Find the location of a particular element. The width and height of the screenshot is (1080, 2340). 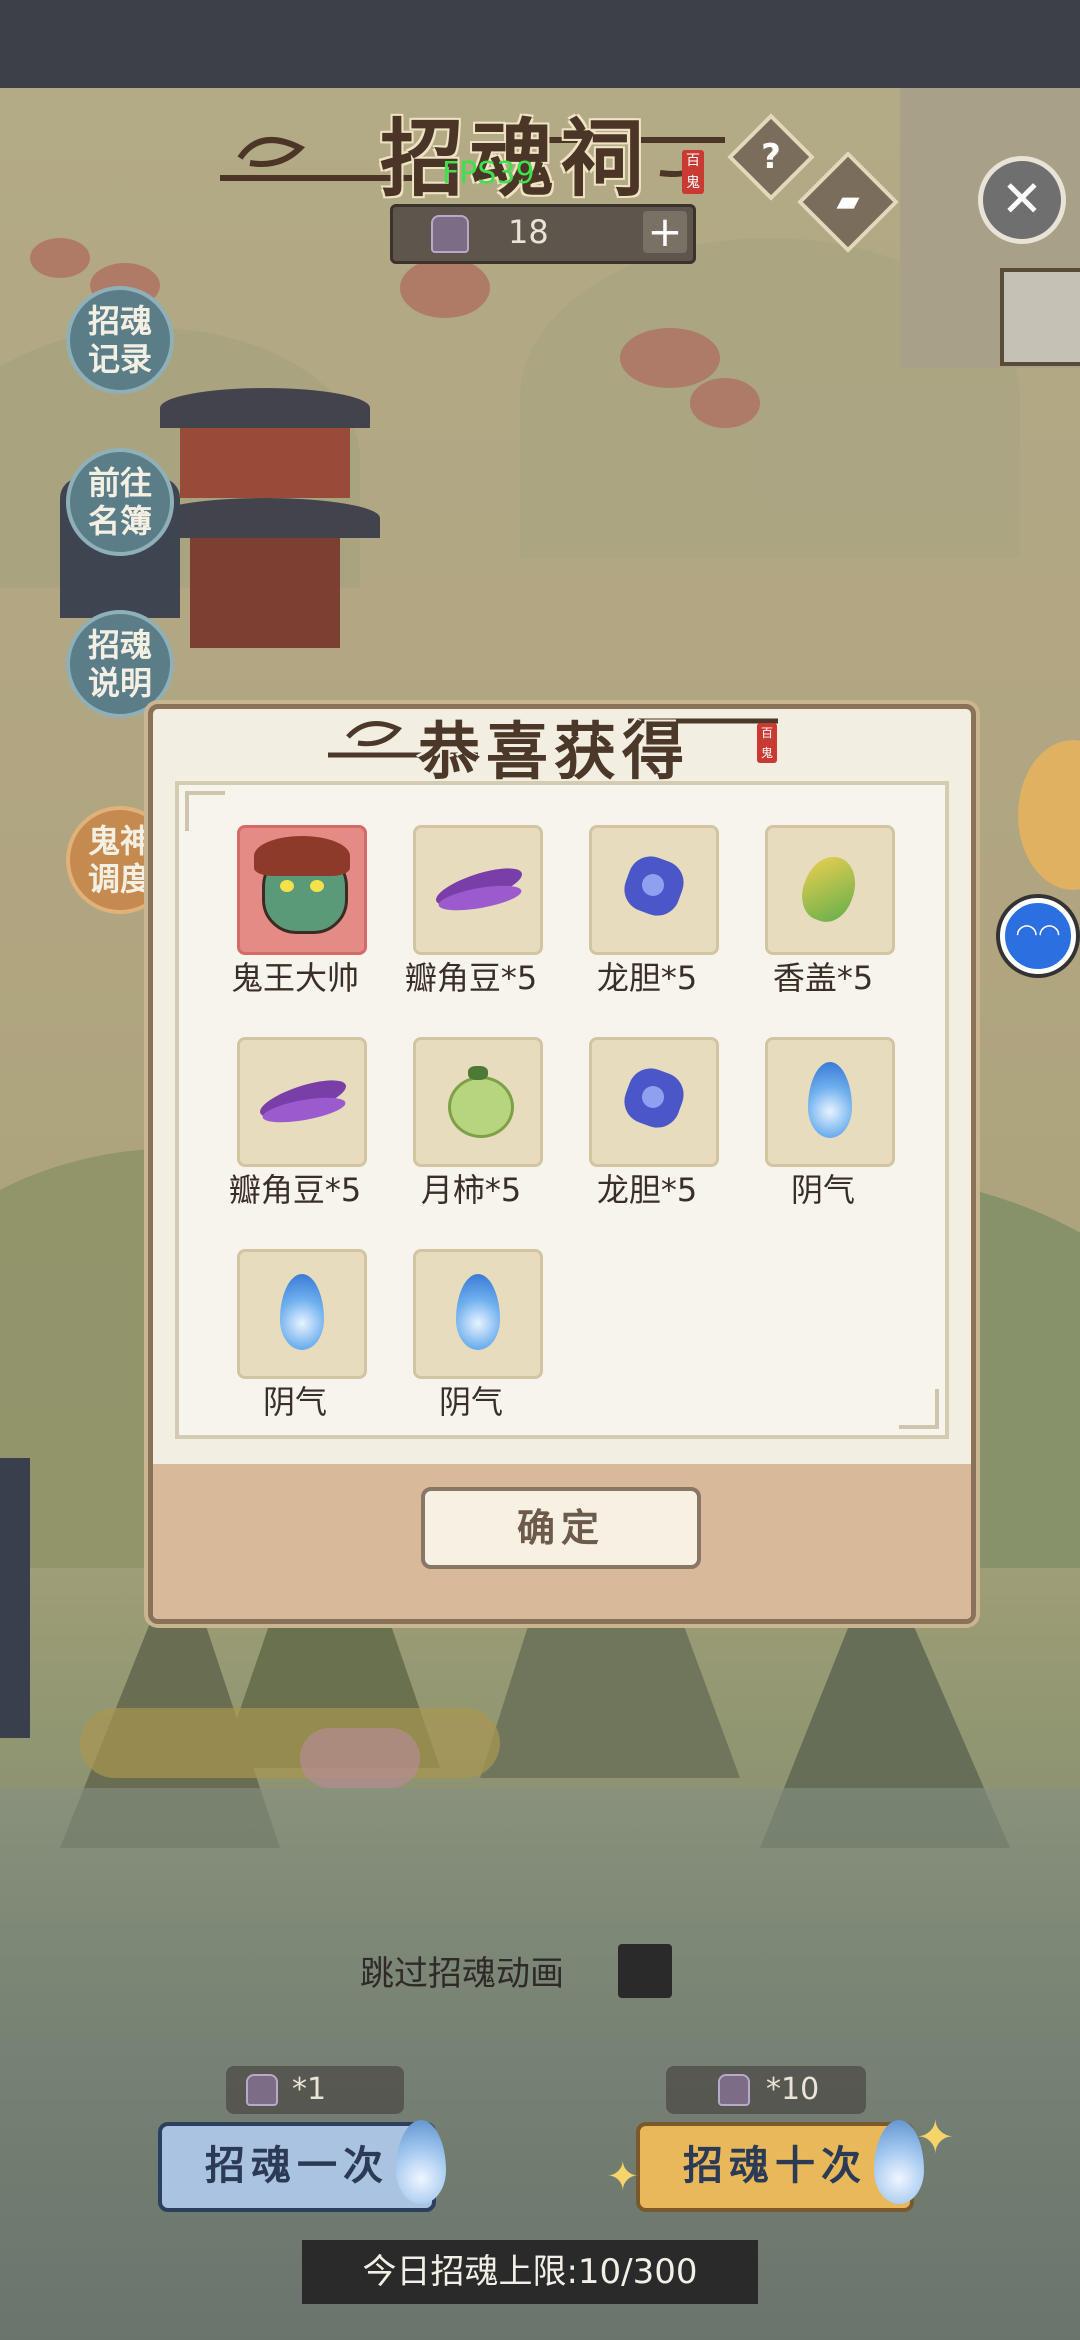

reward-item-label: 香盖*5 is located at coordinates (823, 978).